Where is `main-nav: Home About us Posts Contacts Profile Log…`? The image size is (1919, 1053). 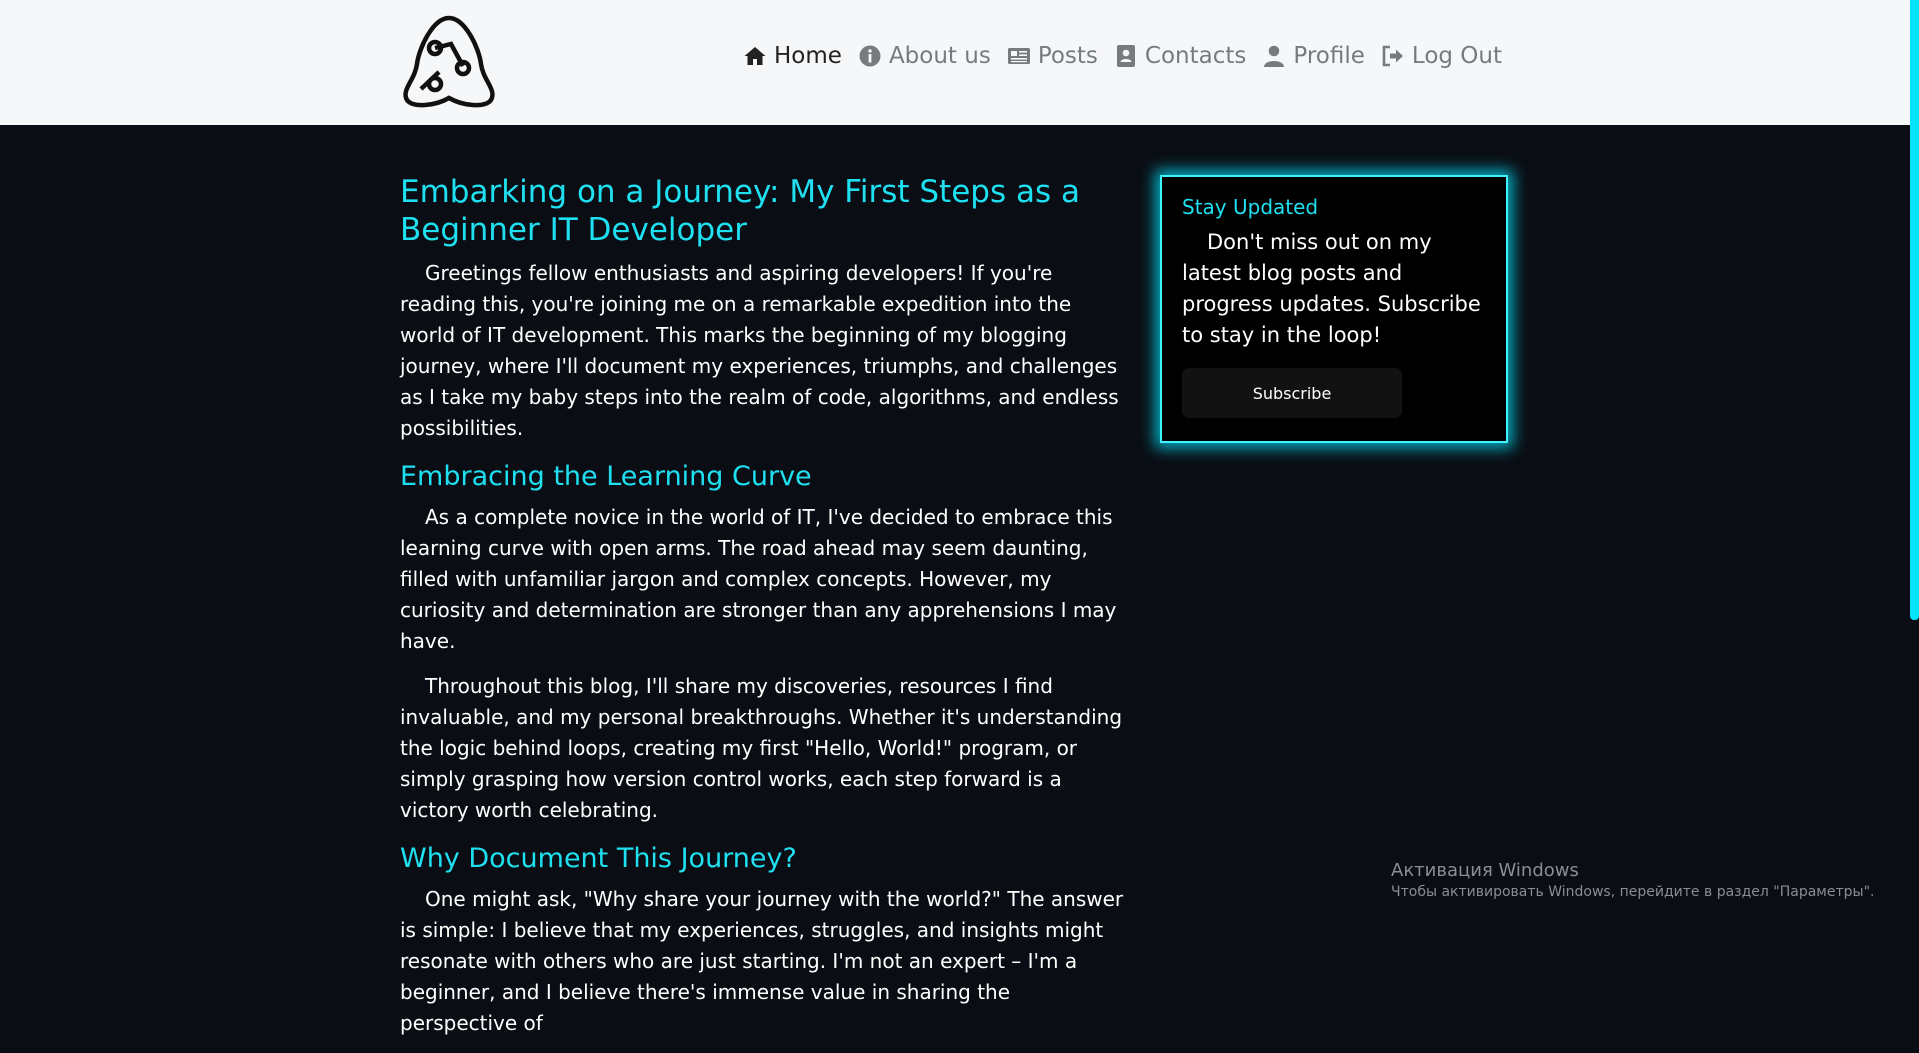
main-nav: Home About us Posts Contacts Profile Log… is located at coordinates (1122, 56).